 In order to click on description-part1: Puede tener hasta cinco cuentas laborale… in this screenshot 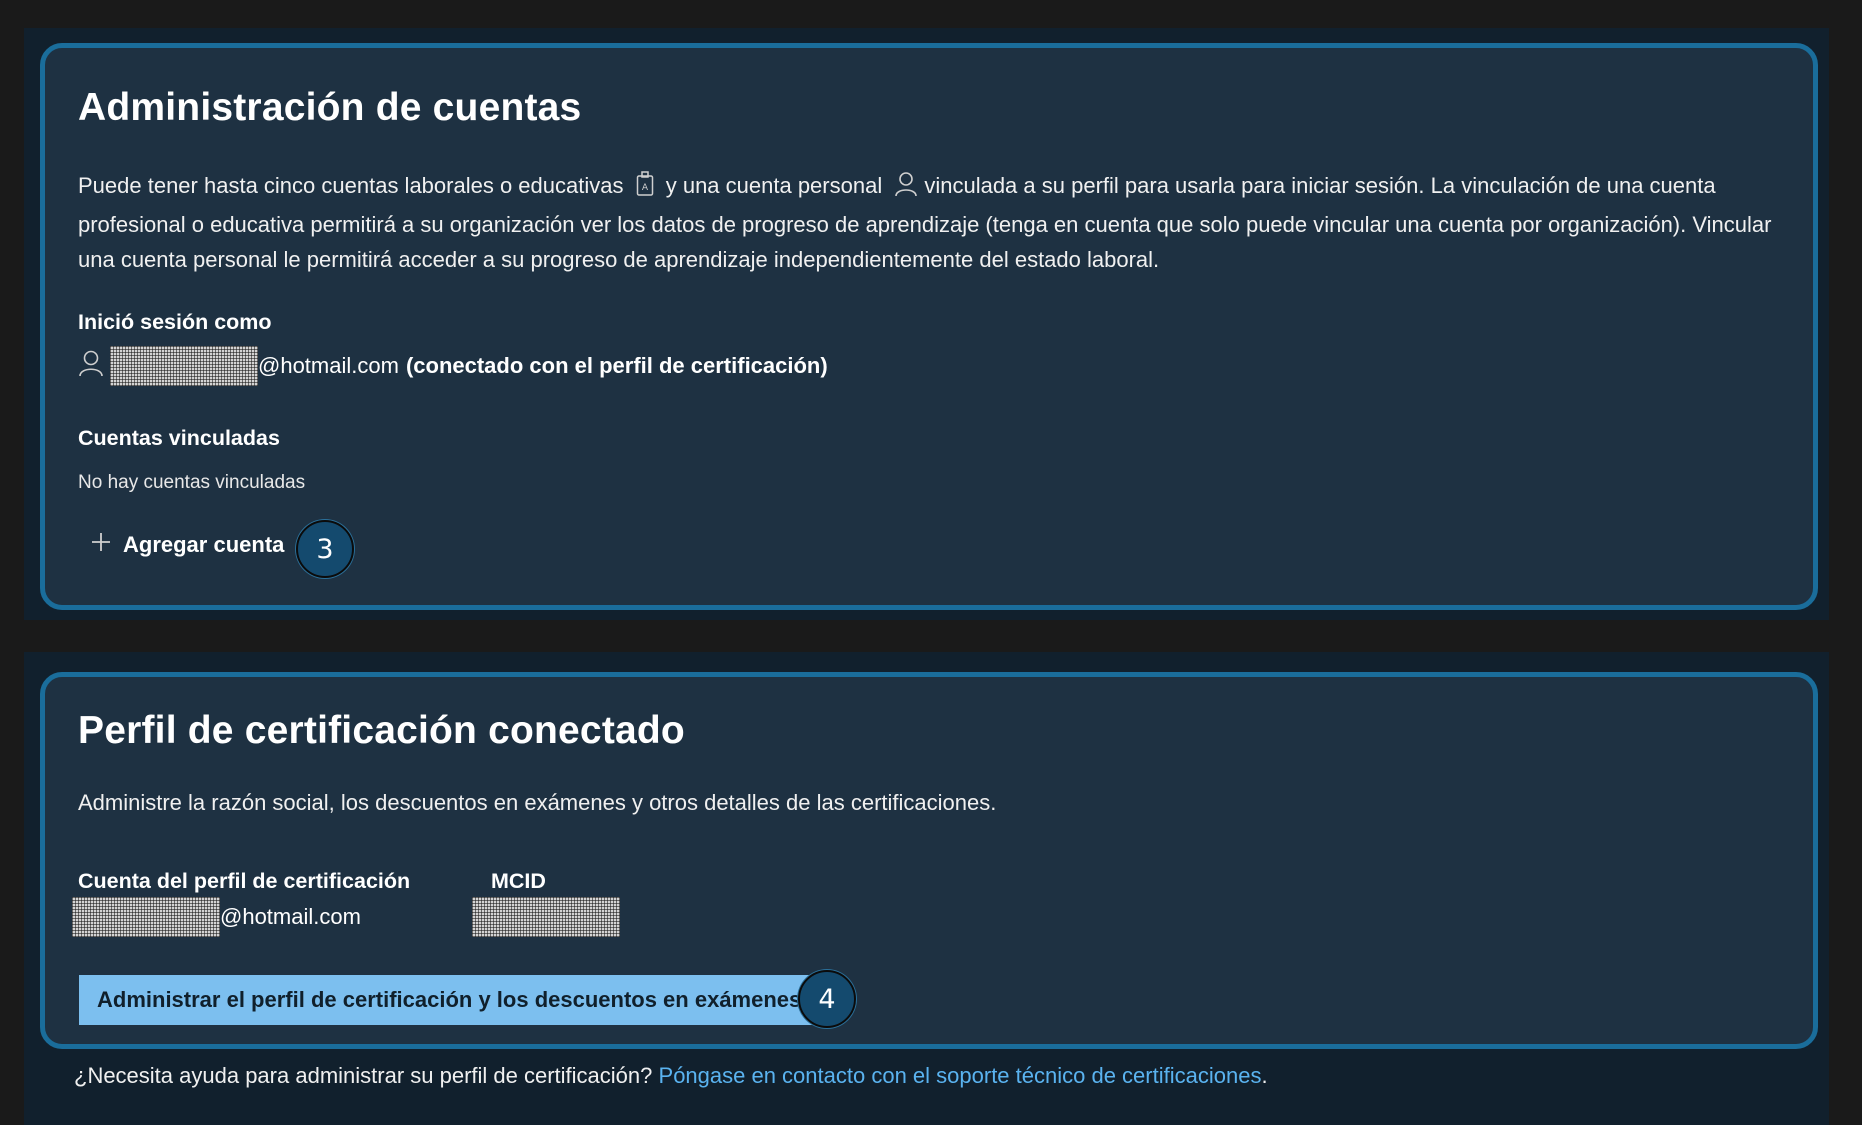, I will do `click(351, 185)`.